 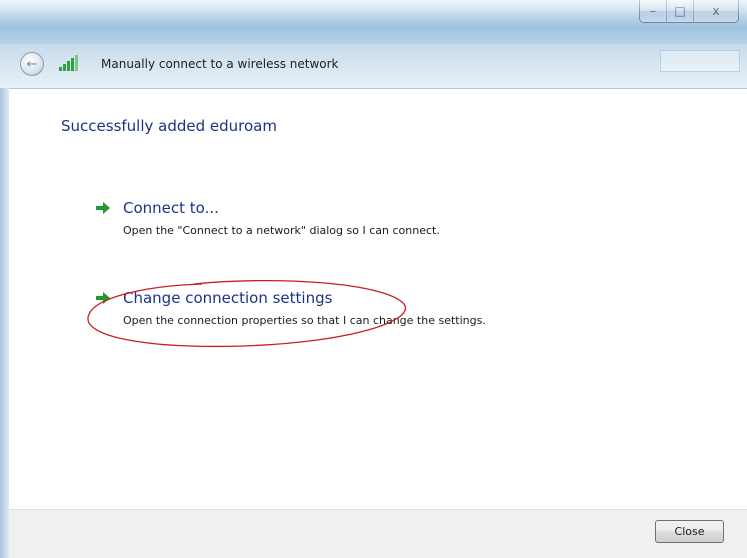 I want to click on option-change-settings-title: Change connection settings, so click(x=227, y=298).